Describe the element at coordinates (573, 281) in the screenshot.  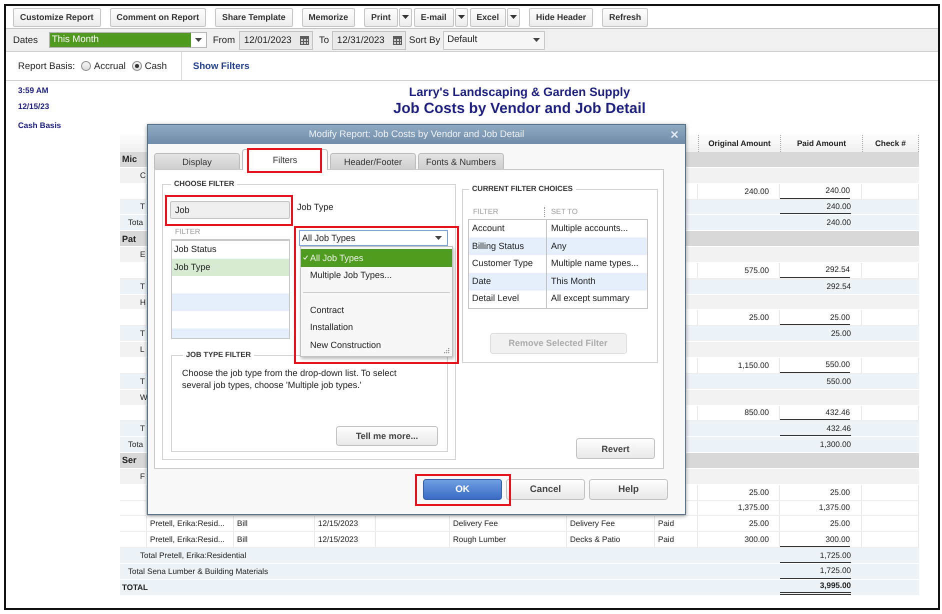
I see `table-cell-text: This Month` at that location.